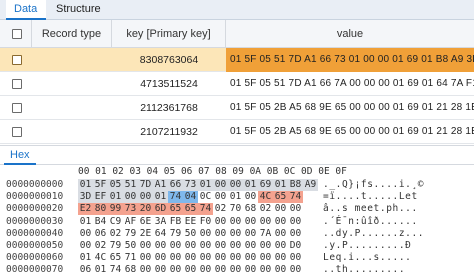 This screenshot has height=276, width=474. What do you see at coordinates (26, 10) in the screenshot?
I see `tab-data: Data` at bounding box center [26, 10].